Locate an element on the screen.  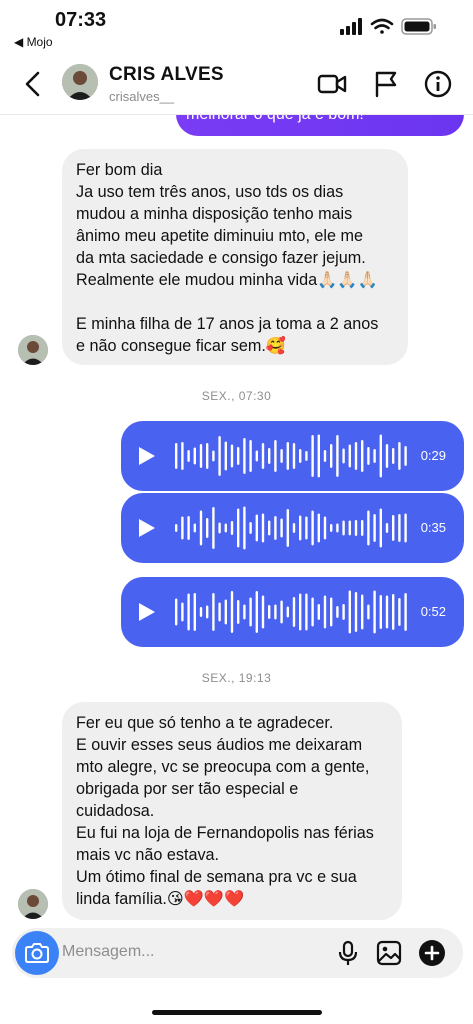
voice-message: 0:35 is located at coordinates (292, 528).